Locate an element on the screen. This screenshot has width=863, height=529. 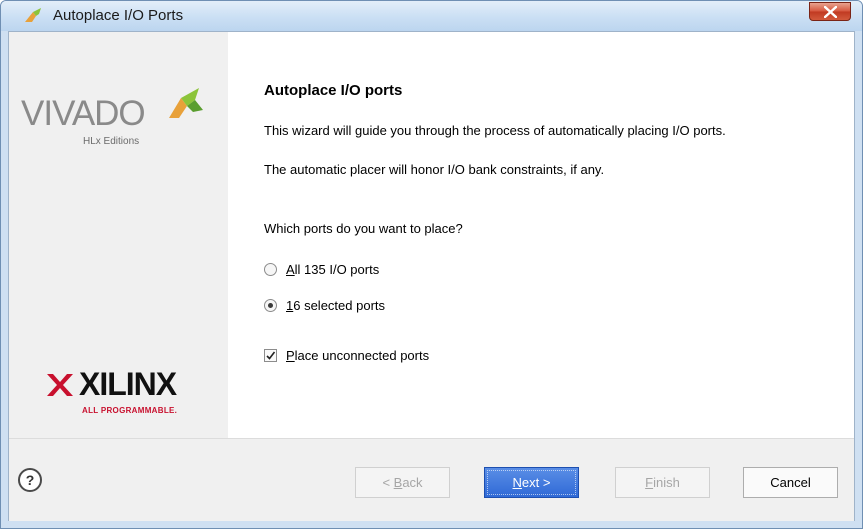
xilinx-logo-text: XILINX is located at coordinates (128, 384).